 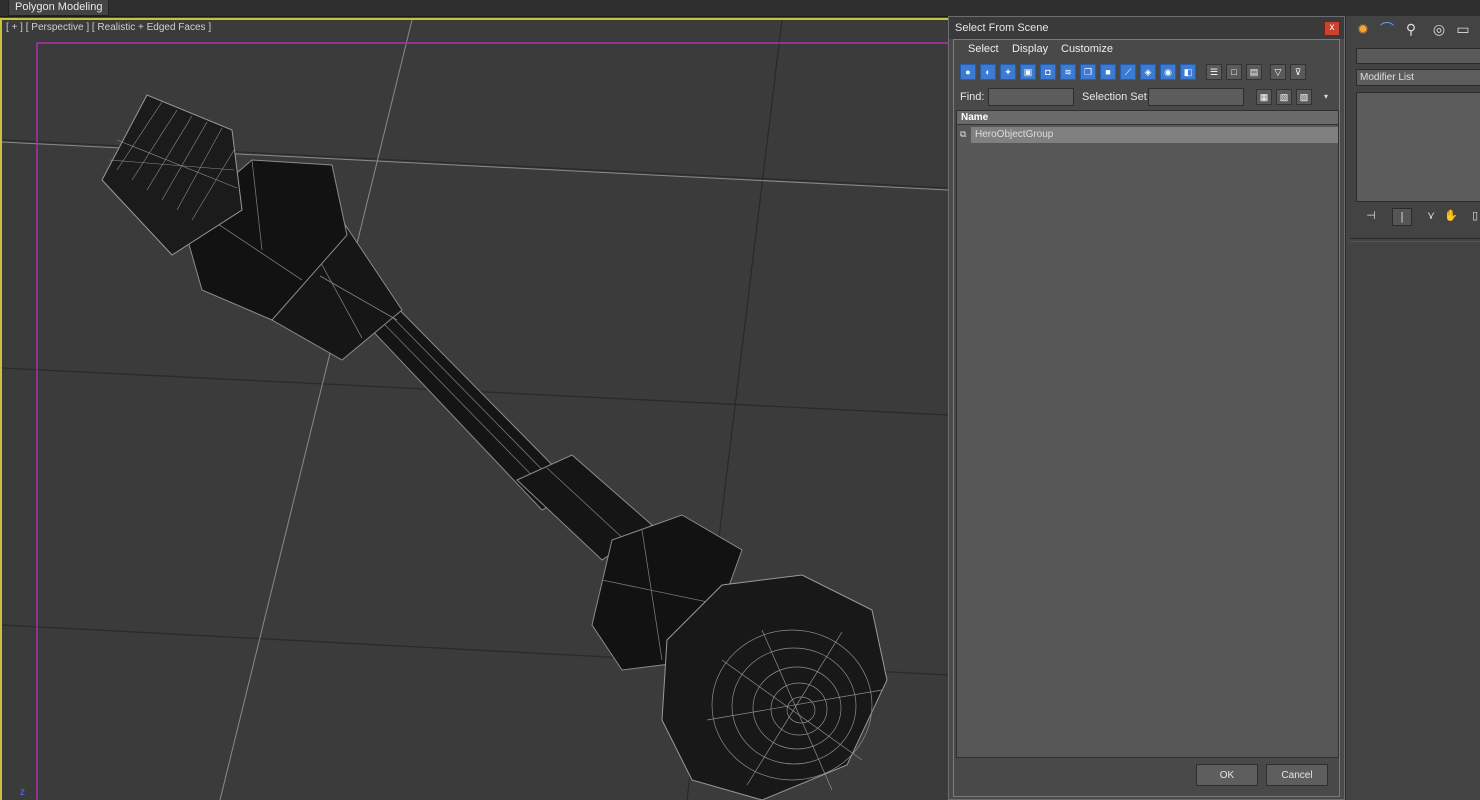 What do you see at coordinates (1371, 216) in the screenshot?
I see `pin-stack-icon: ⊣` at bounding box center [1371, 216].